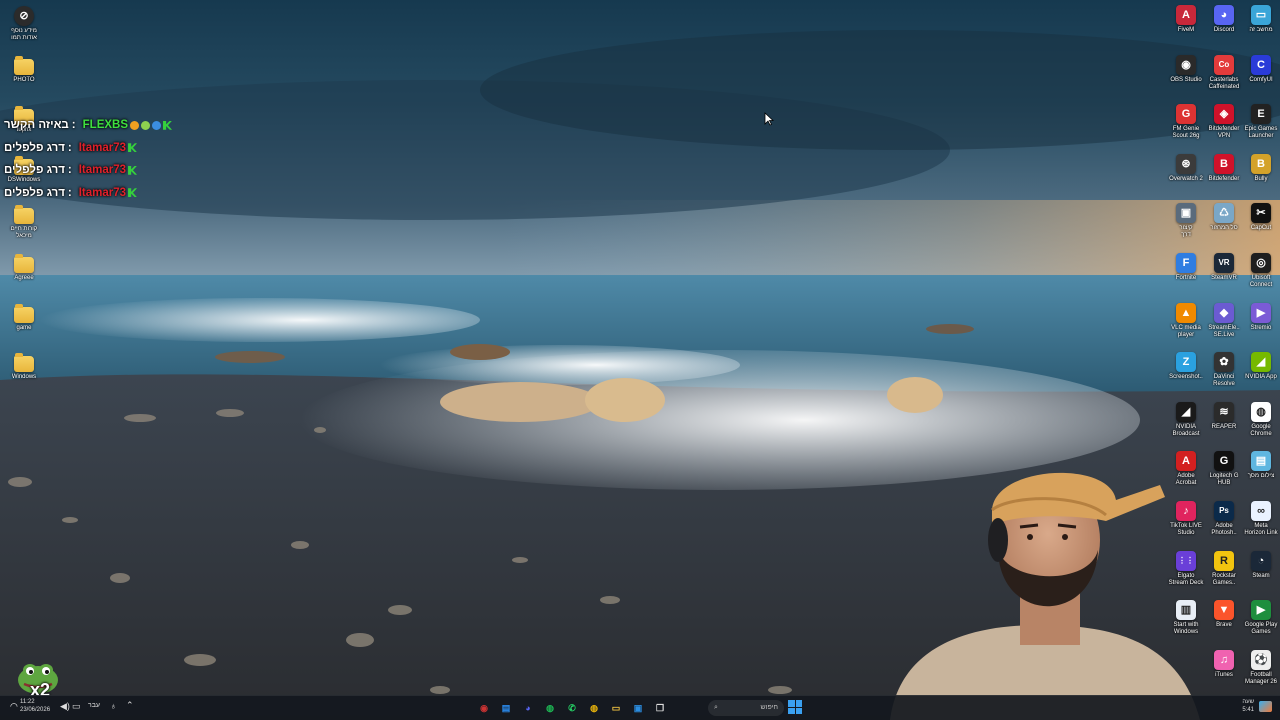 Image resolution: width=1280 pixels, height=720 pixels. I want to click on chat-message: Itamar73: דרג פלפלים, so click(104, 170).